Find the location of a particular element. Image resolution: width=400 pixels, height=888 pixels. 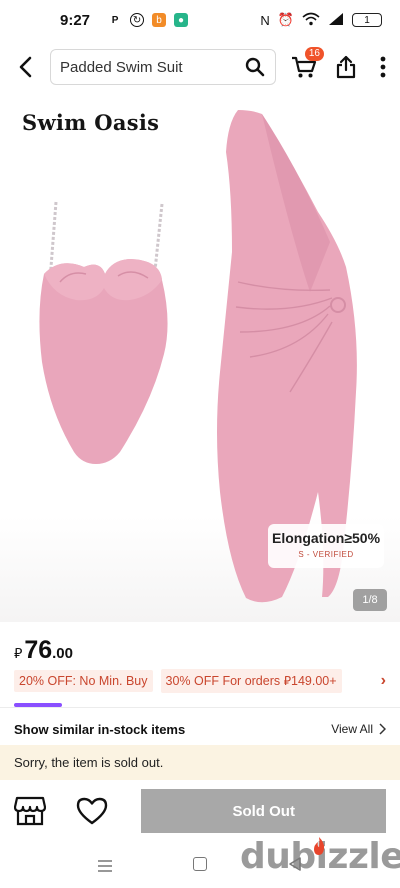

chevron-left-icon is located at coordinates (25, 67).